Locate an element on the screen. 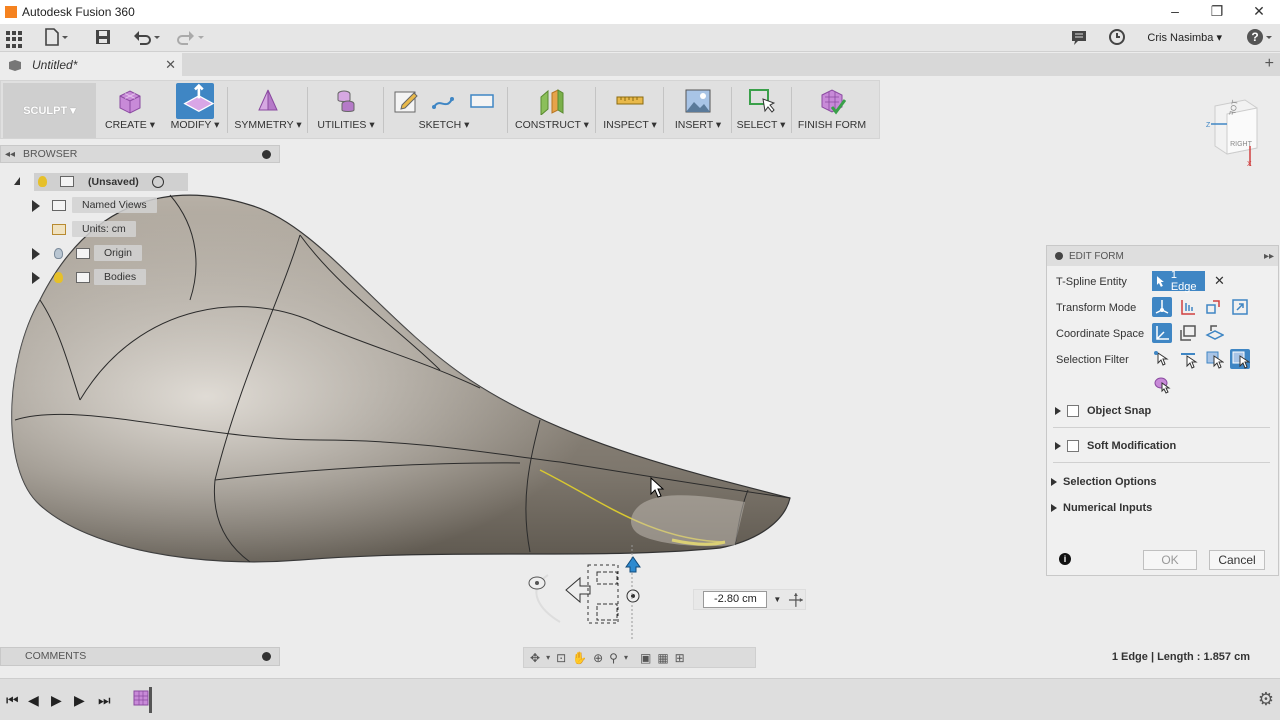 The width and height of the screenshot is (1280, 720). t-spline-entity-selector: 1 Edge is located at coordinates (1178, 281).